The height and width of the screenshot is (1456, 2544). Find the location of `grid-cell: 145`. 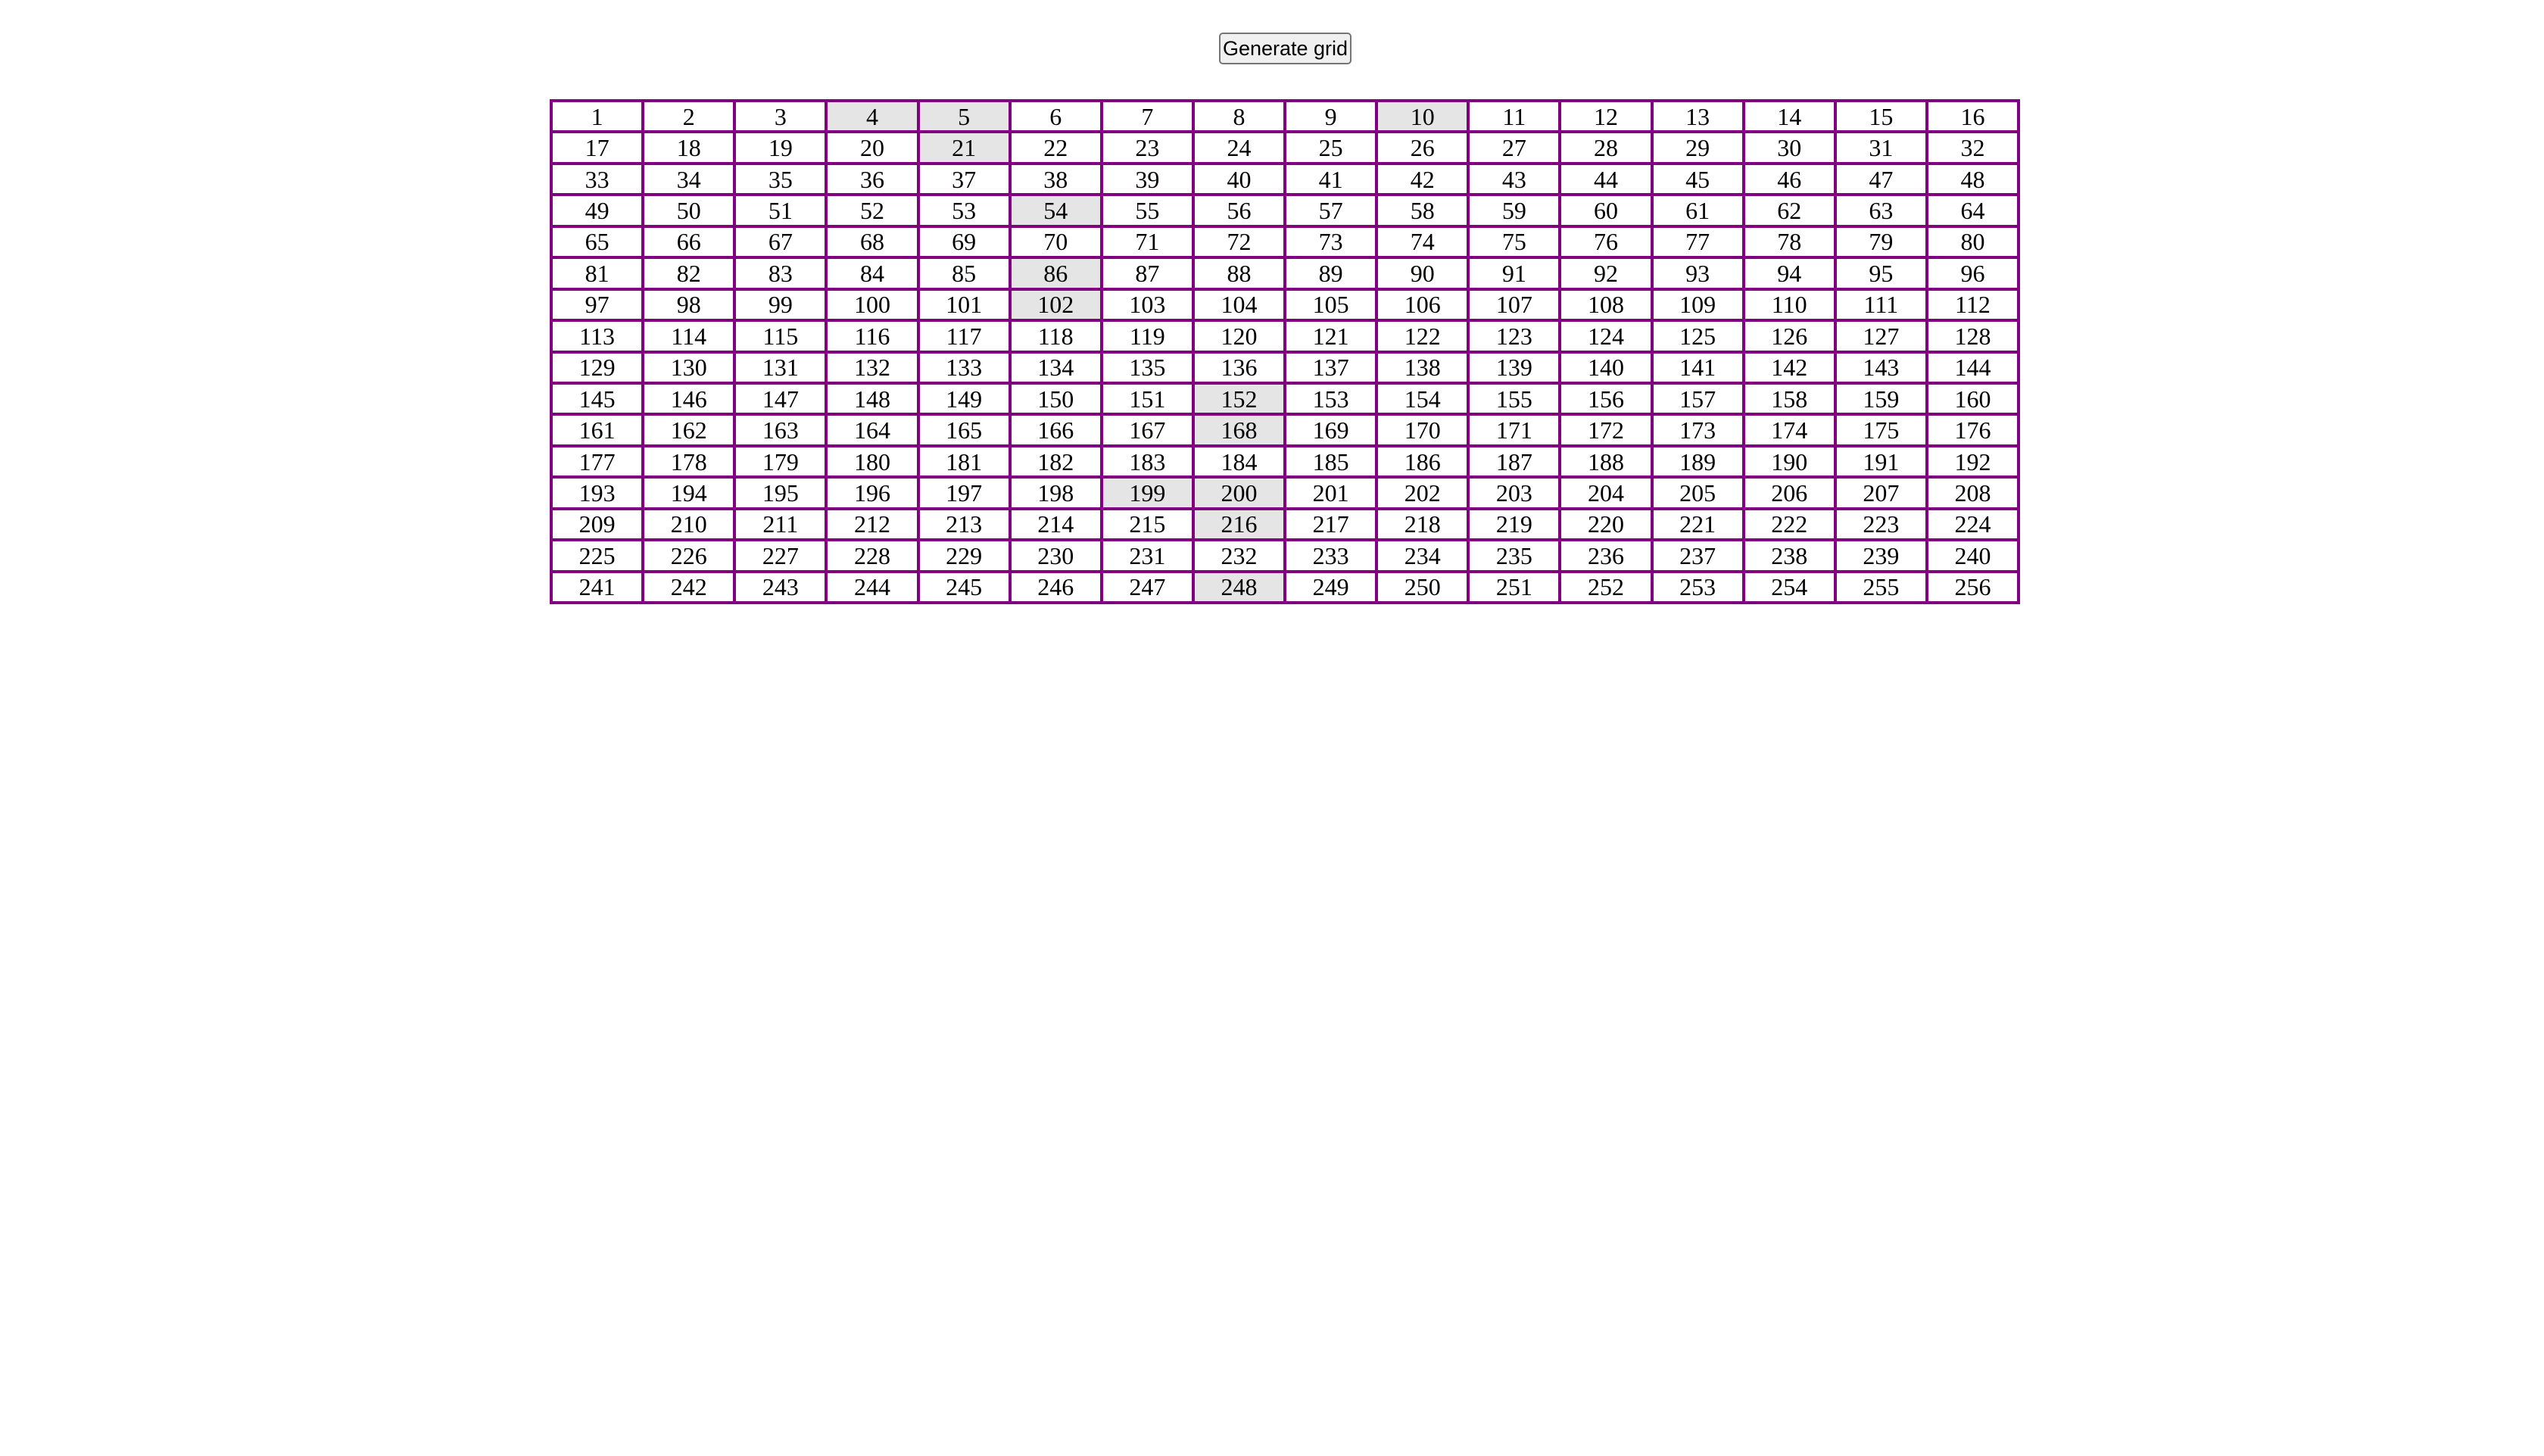

grid-cell: 145 is located at coordinates (597, 398).